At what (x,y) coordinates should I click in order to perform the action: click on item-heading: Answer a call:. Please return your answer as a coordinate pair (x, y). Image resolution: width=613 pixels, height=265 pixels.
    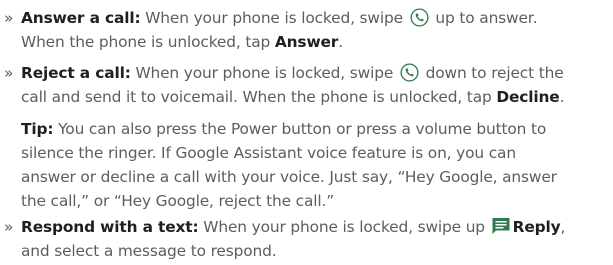
    Looking at the image, I should click on (81, 18).